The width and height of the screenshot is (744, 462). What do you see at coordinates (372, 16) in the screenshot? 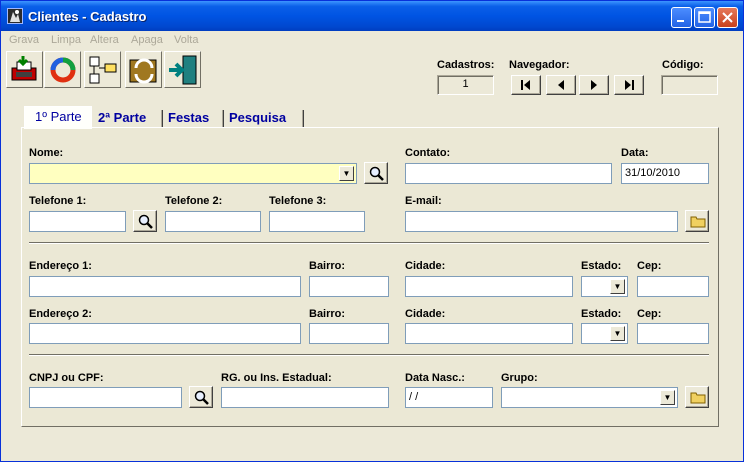
I see `title-bar: Clientes - Cadastro` at bounding box center [372, 16].